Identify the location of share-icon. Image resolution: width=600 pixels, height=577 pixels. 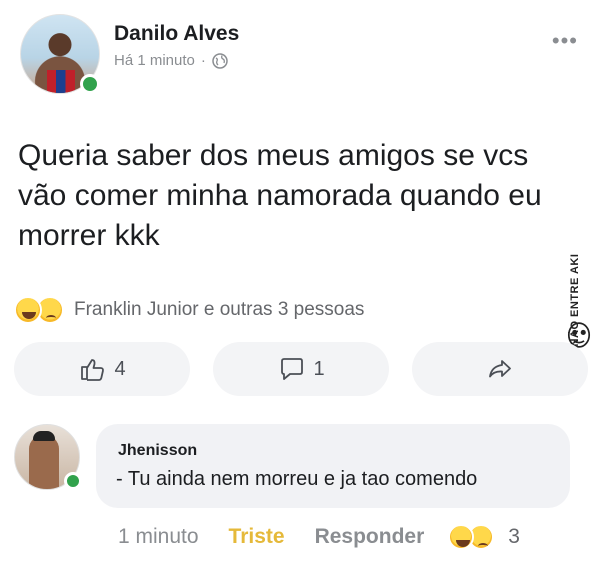
(500, 369).